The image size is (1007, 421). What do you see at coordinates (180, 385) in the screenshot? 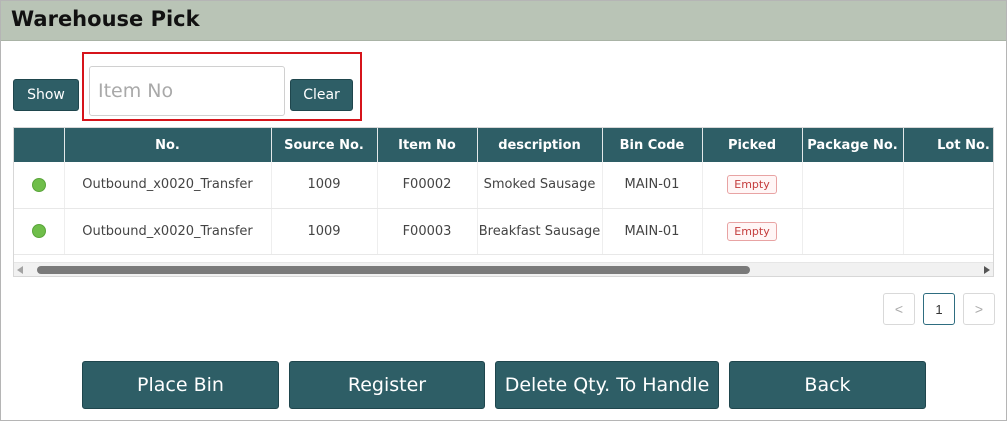
I see `place-bin-button: Place Bin` at bounding box center [180, 385].